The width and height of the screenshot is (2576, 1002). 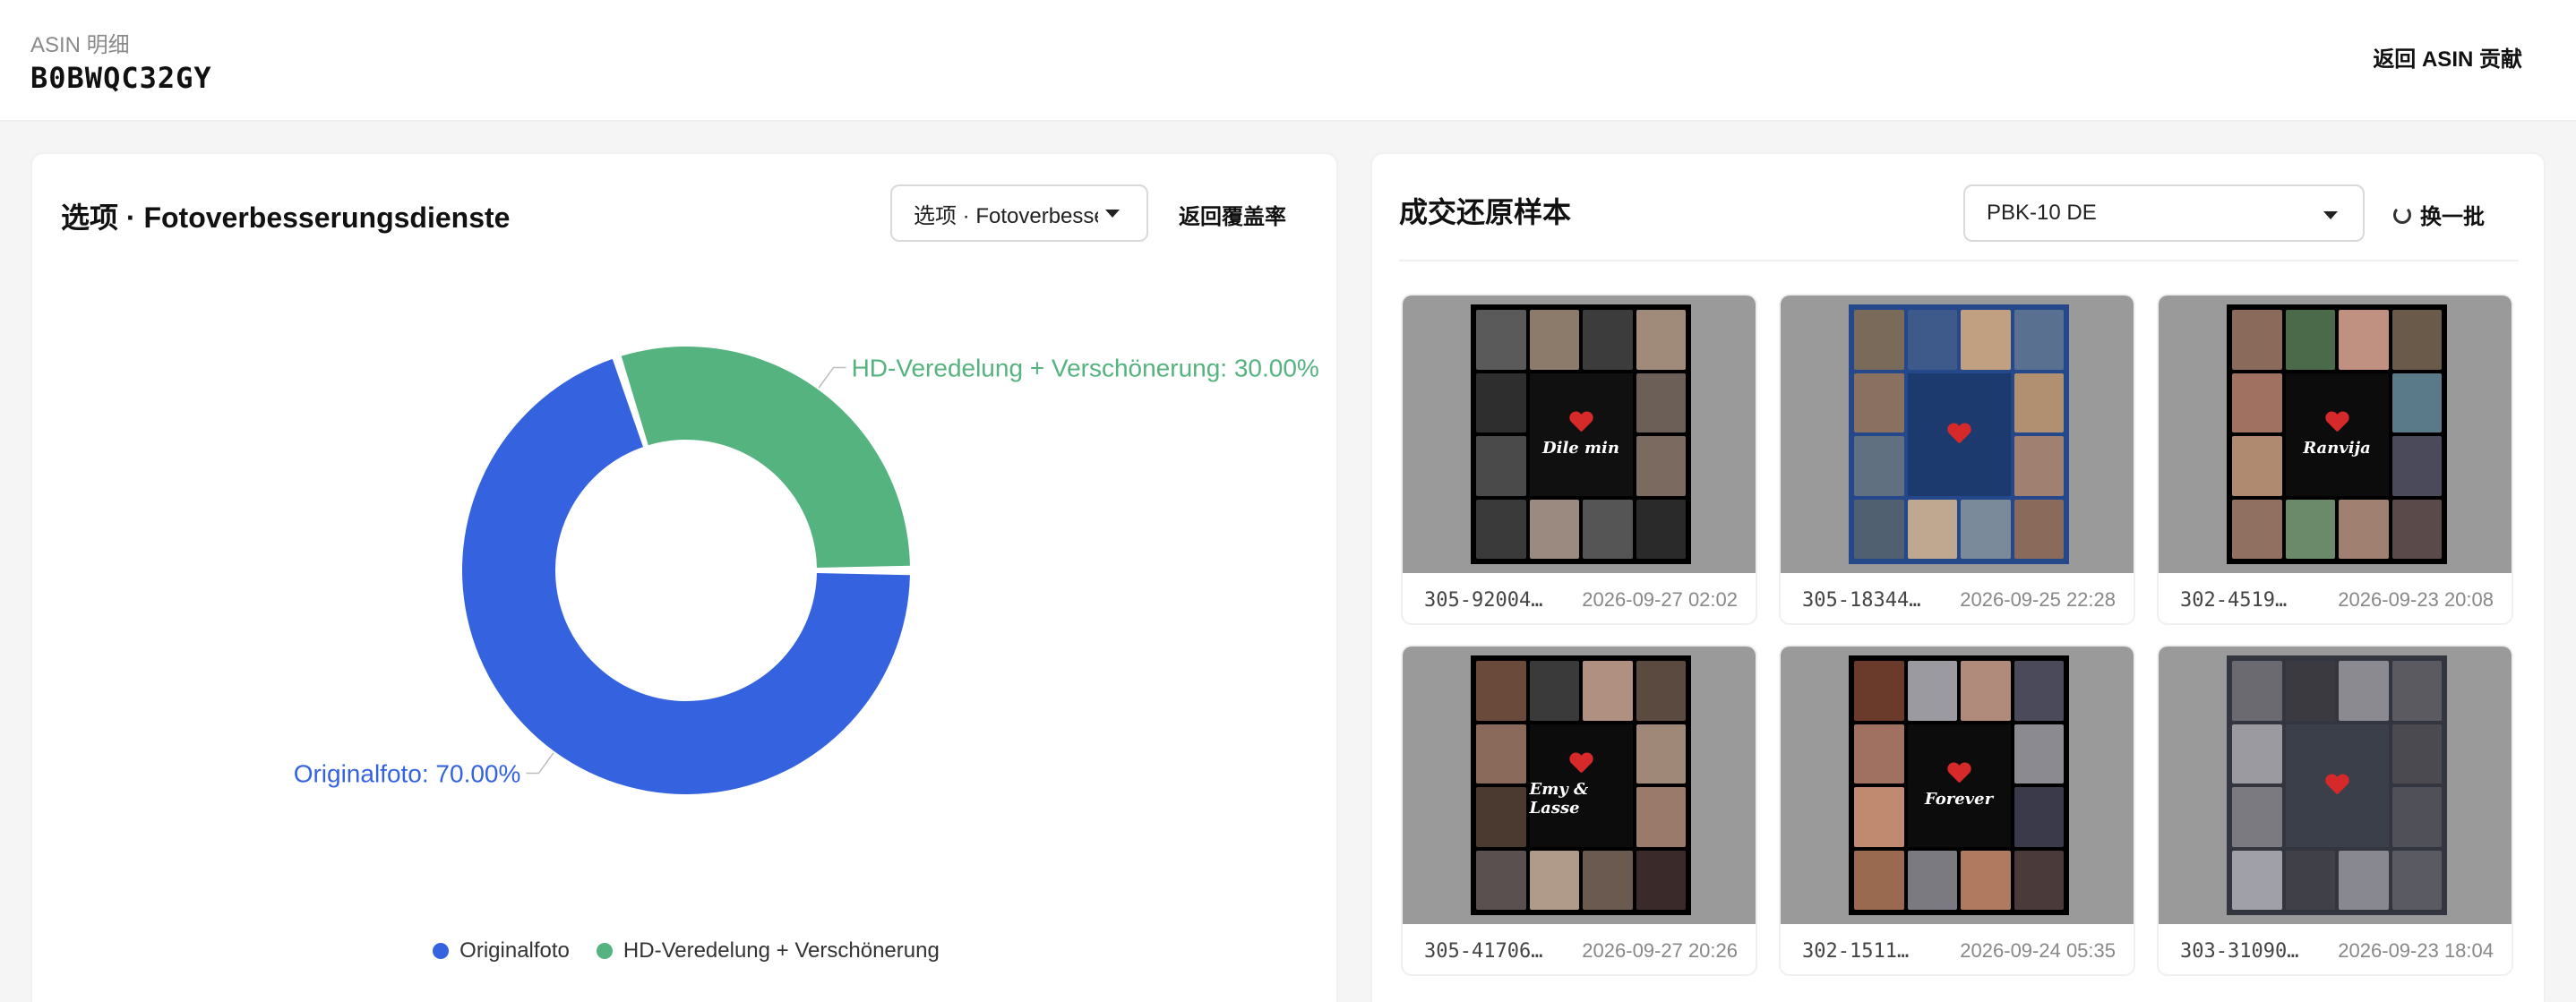 What do you see at coordinates (80, 45) in the screenshot?
I see `breadcrumb: ASIN 明细` at bounding box center [80, 45].